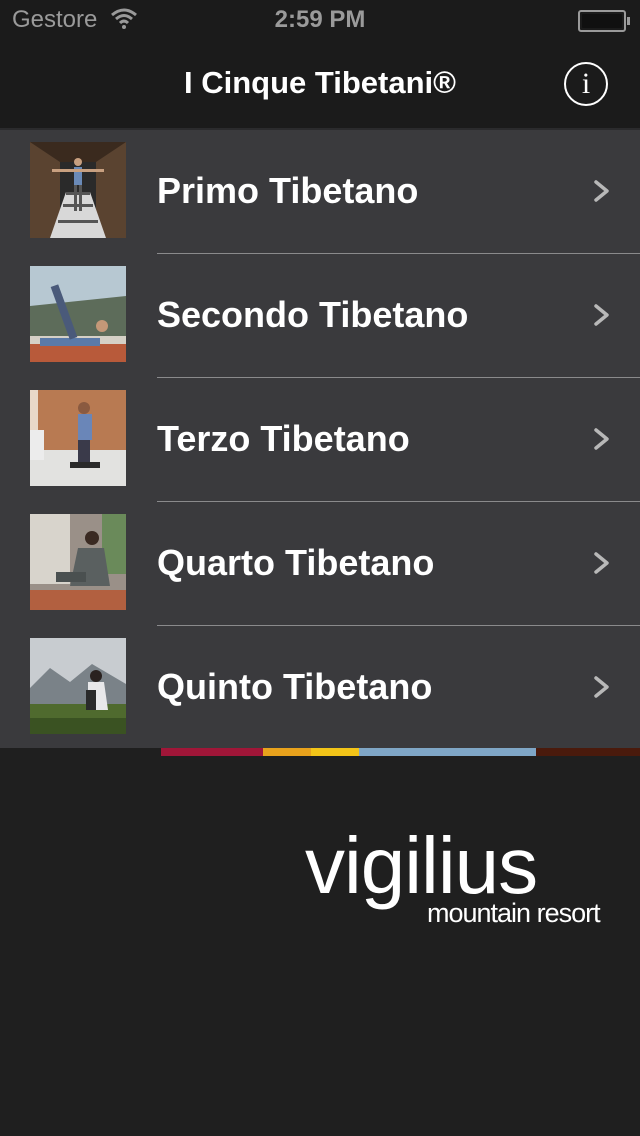 This screenshot has width=640, height=1136. What do you see at coordinates (78, 438) in the screenshot?
I see `thumbnail-terzo-tibetano` at bounding box center [78, 438].